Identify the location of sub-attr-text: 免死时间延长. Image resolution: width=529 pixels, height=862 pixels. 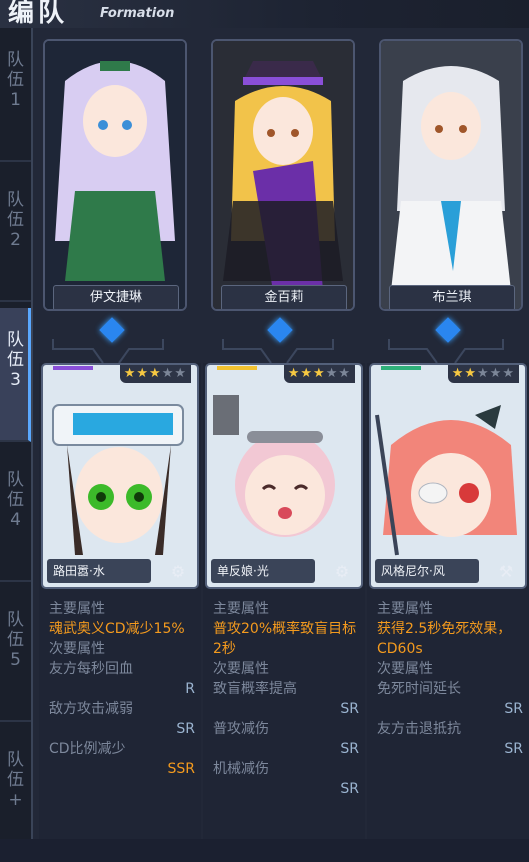
(419, 689).